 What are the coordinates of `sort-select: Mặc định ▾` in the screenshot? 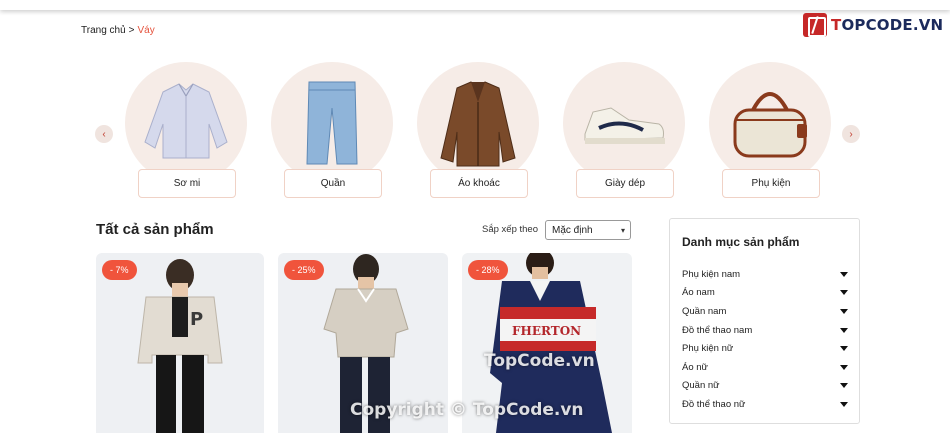 It's located at (588, 230).